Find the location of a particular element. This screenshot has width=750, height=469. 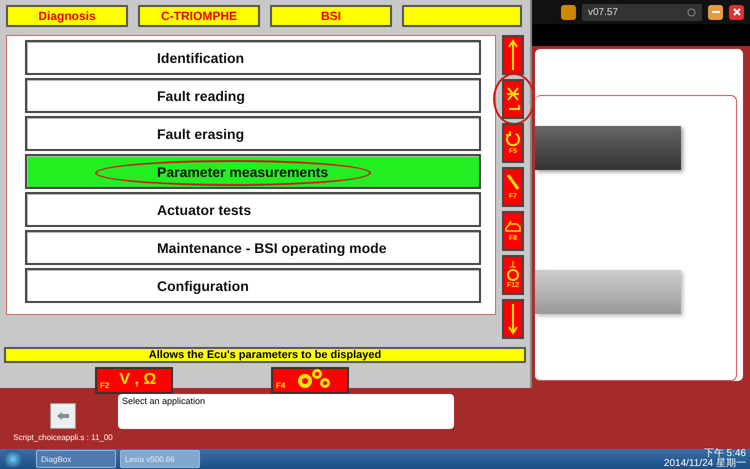

function-key-button: F4 is located at coordinates (310, 380).